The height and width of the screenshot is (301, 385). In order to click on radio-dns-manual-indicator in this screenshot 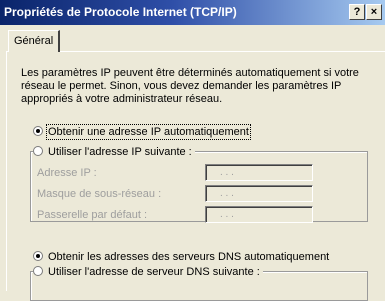, I will do `click(38, 271)`.